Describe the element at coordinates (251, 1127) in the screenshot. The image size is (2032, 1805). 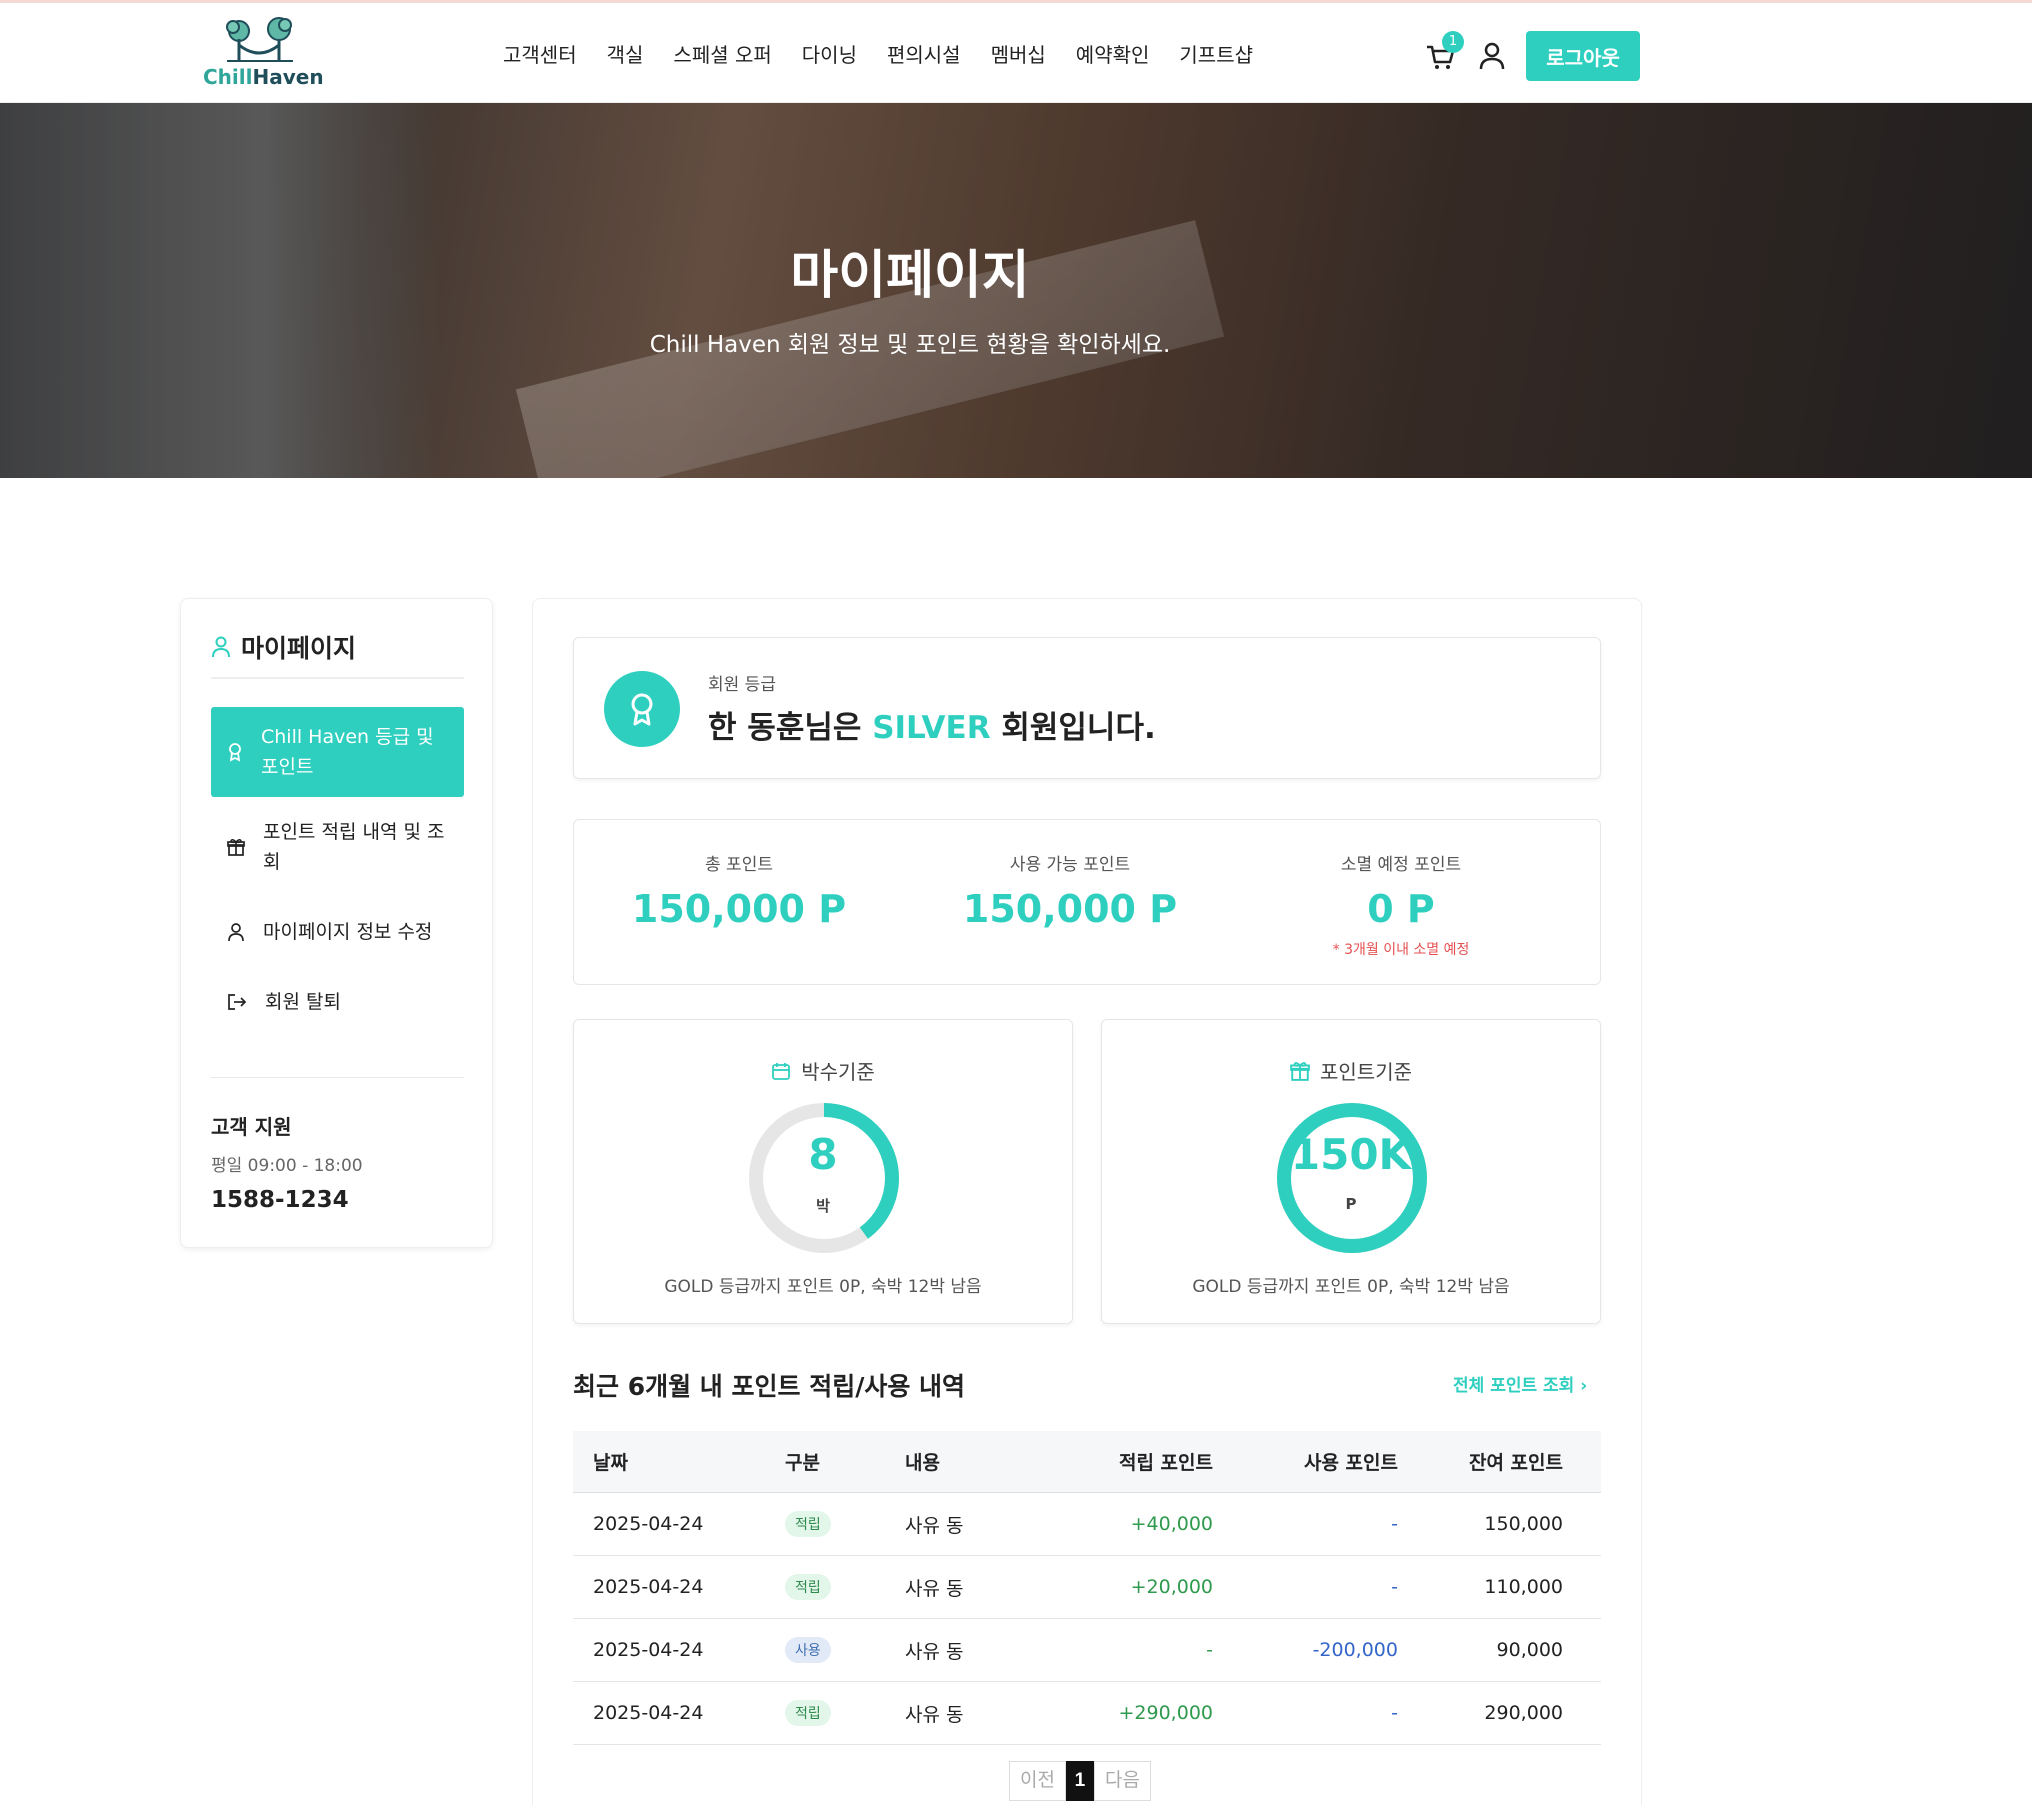
I see `support-title: 고객 지원` at that location.